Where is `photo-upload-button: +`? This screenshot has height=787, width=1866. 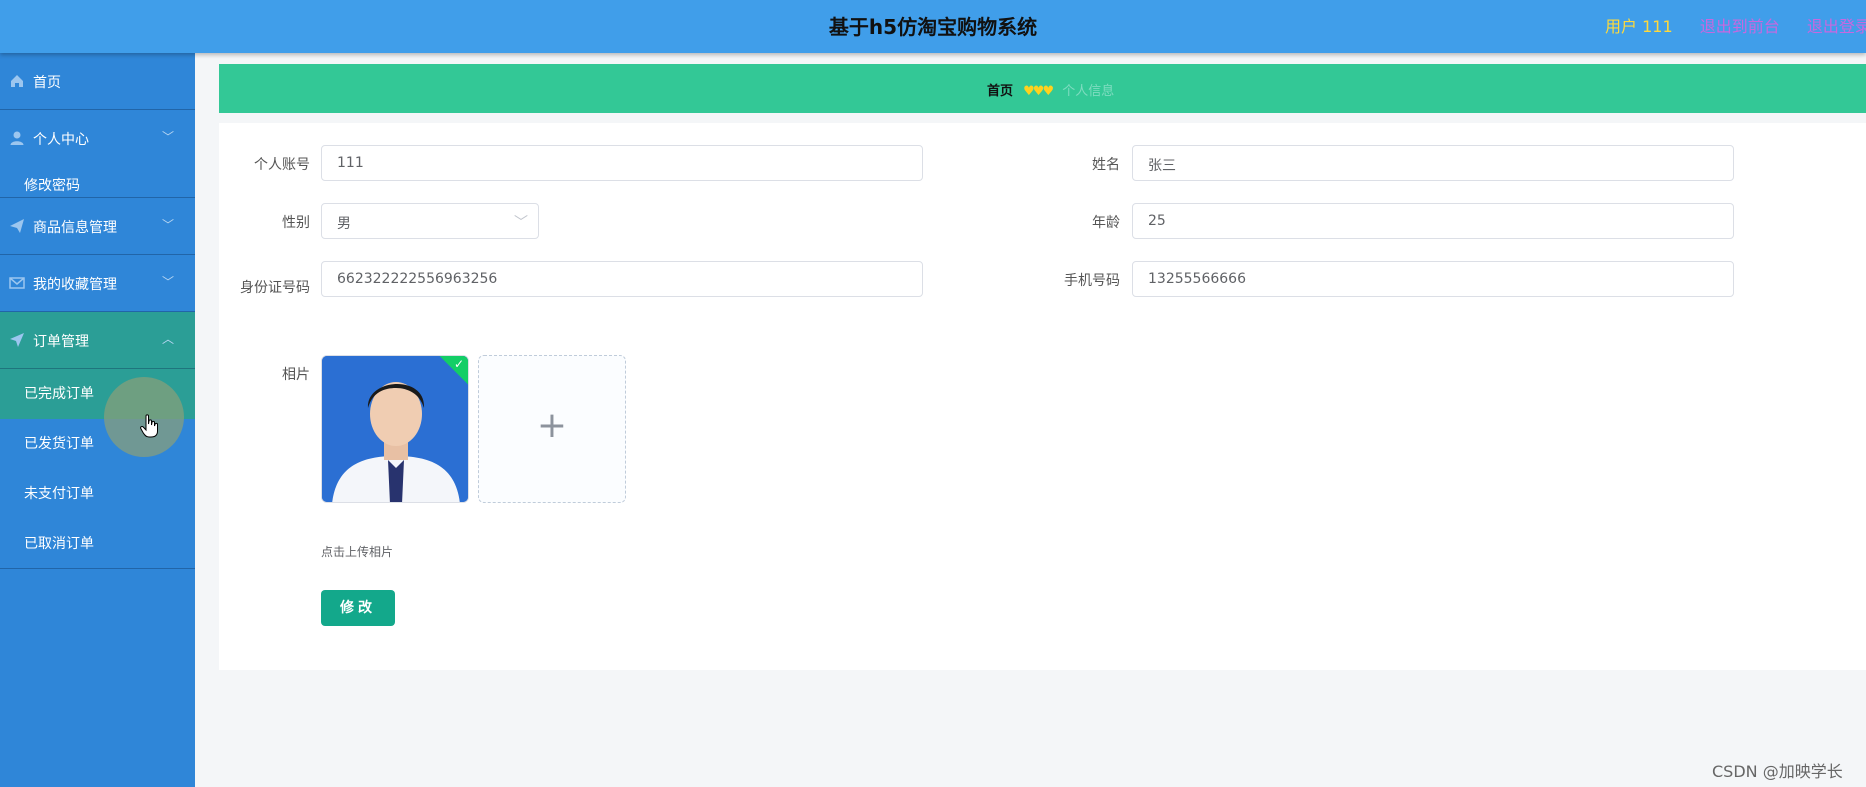
photo-upload-button: + is located at coordinates (552, 429).